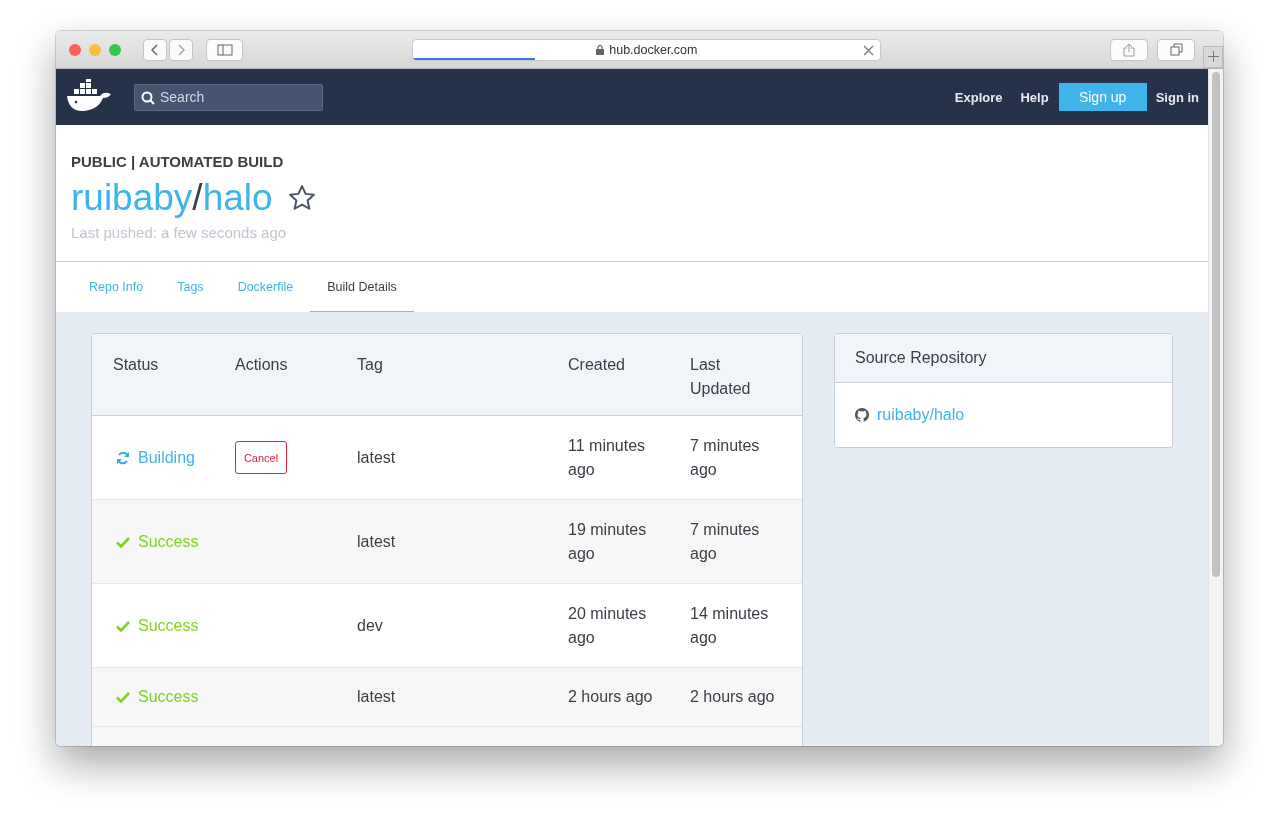  What do you see at coordinates (596, 365) in the screenshot?
I see `column-header: Created` at bounding box center [596, 365].